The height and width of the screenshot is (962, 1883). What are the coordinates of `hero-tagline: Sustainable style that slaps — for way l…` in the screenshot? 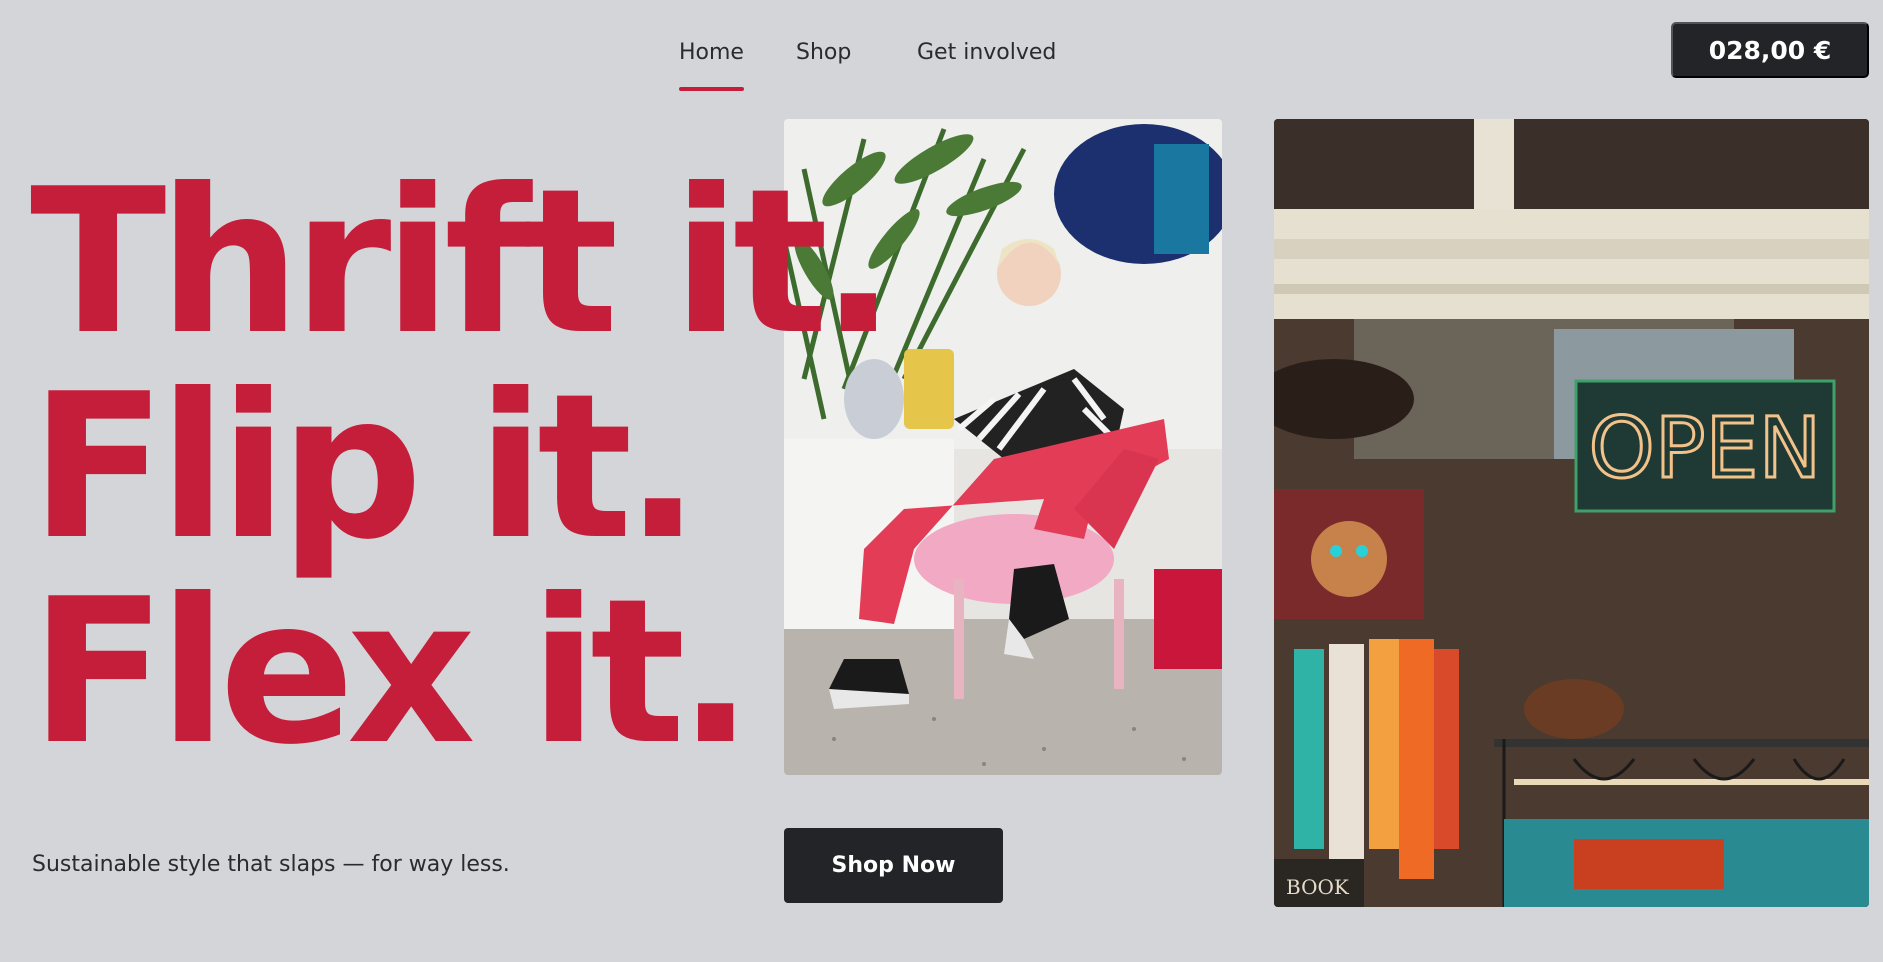 It's located at (271, 864).